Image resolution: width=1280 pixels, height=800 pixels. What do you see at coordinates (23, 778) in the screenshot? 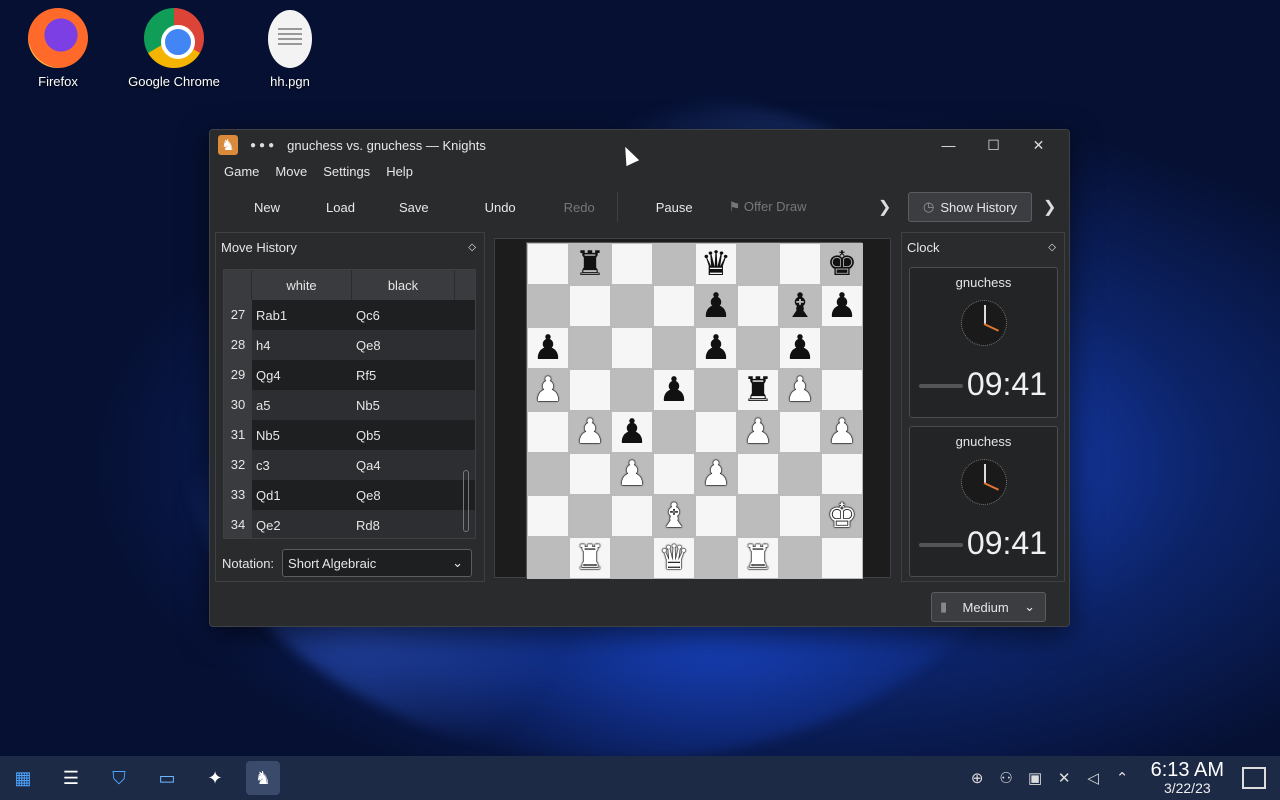
I see `start-menu-icon: ▦` at bounding box center [23, 778].